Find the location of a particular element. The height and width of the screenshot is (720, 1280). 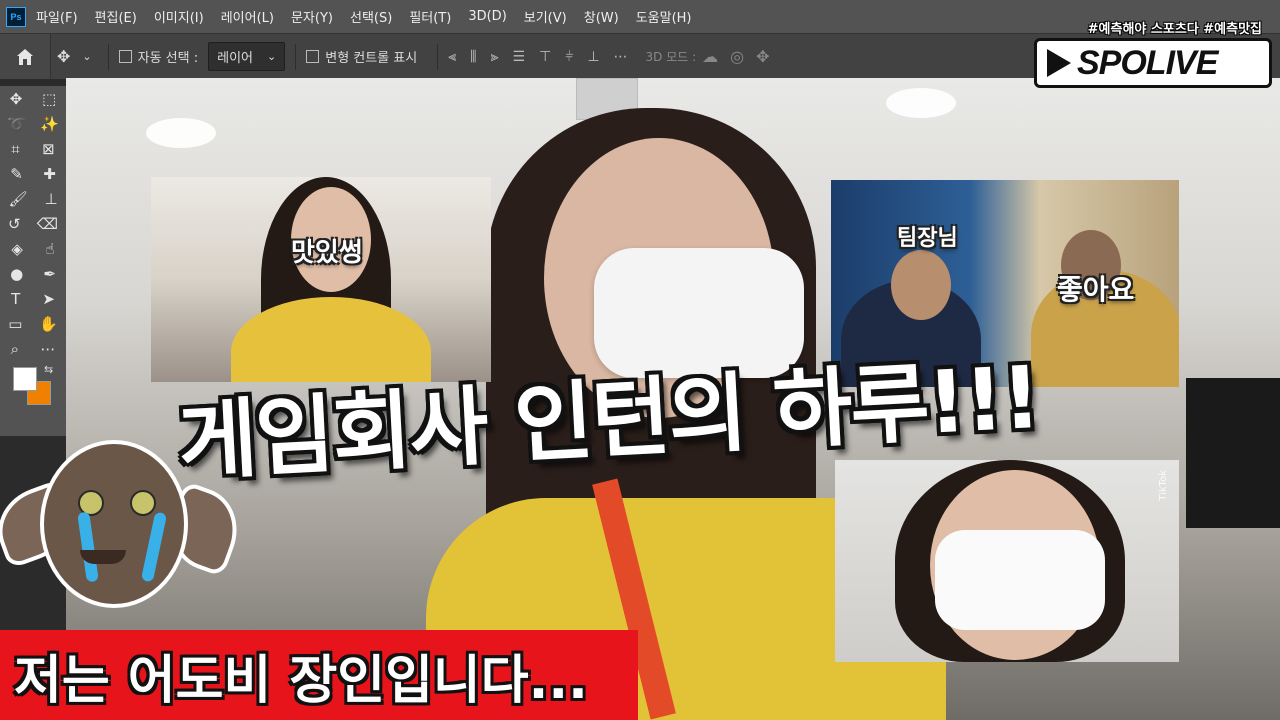

auto-select-checkbox is located at coordinates (125, 56).